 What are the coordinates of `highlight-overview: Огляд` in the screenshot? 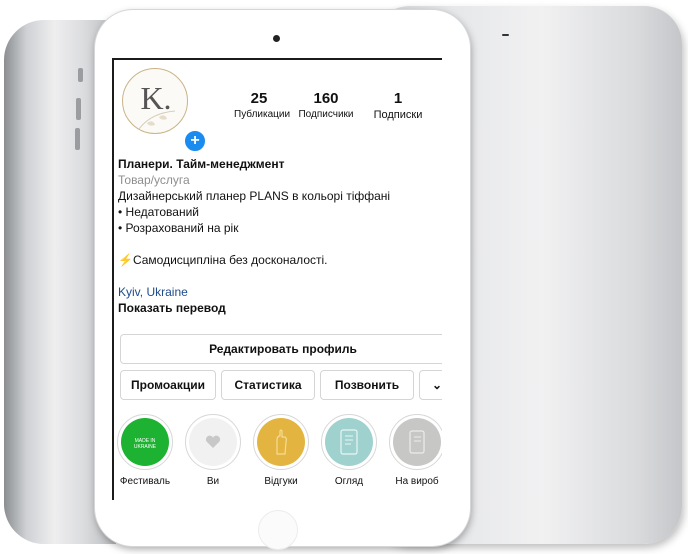 It's located at (349, 450).